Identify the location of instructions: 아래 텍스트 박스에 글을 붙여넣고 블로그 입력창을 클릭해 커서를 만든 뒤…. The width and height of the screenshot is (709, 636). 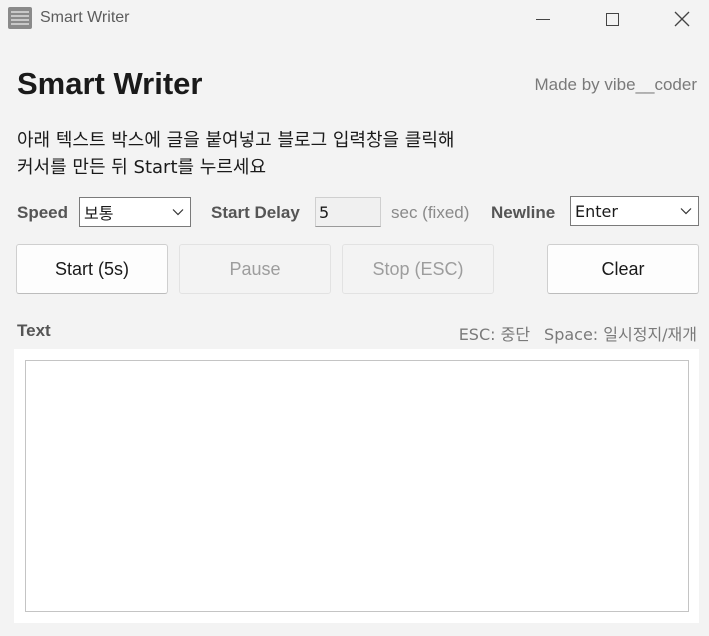
(236, 154).